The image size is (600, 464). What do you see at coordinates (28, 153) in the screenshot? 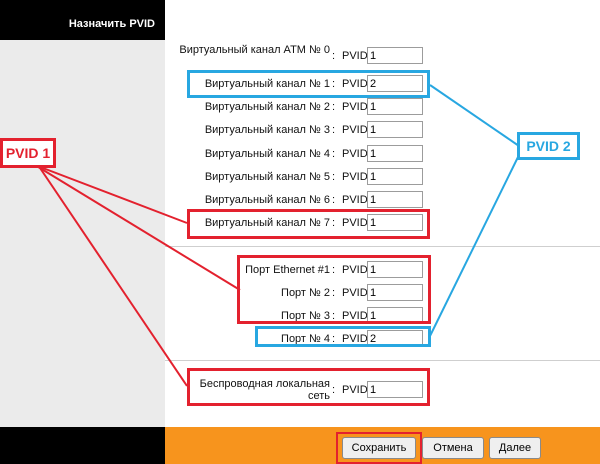
I see `pvid1-tag: PVID 1` at bounding box center [28, 153].